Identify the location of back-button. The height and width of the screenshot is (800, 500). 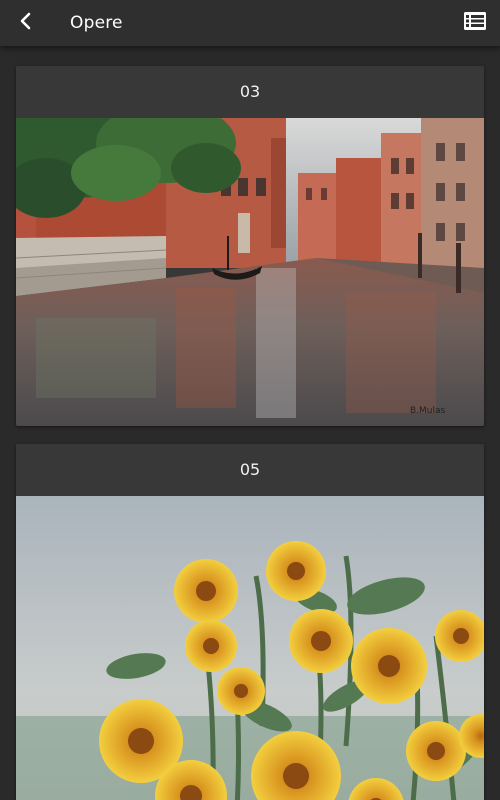
(26, 23).